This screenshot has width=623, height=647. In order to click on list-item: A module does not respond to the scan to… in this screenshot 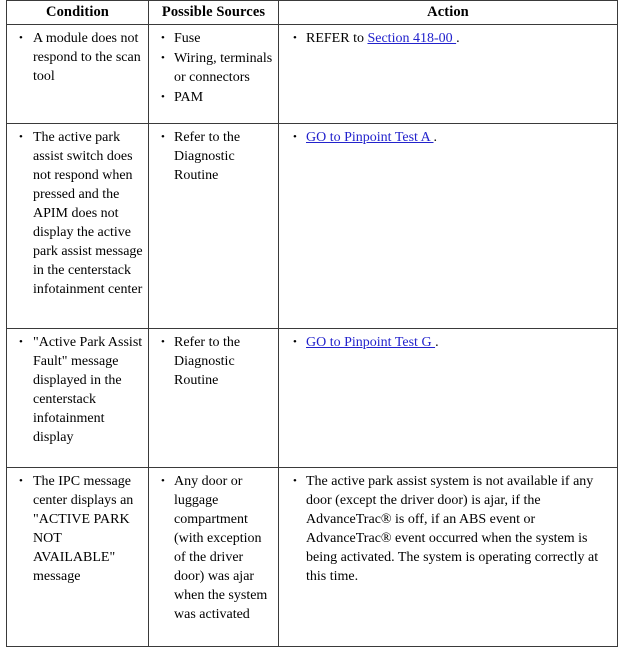, I will do `click(77, 57)`.